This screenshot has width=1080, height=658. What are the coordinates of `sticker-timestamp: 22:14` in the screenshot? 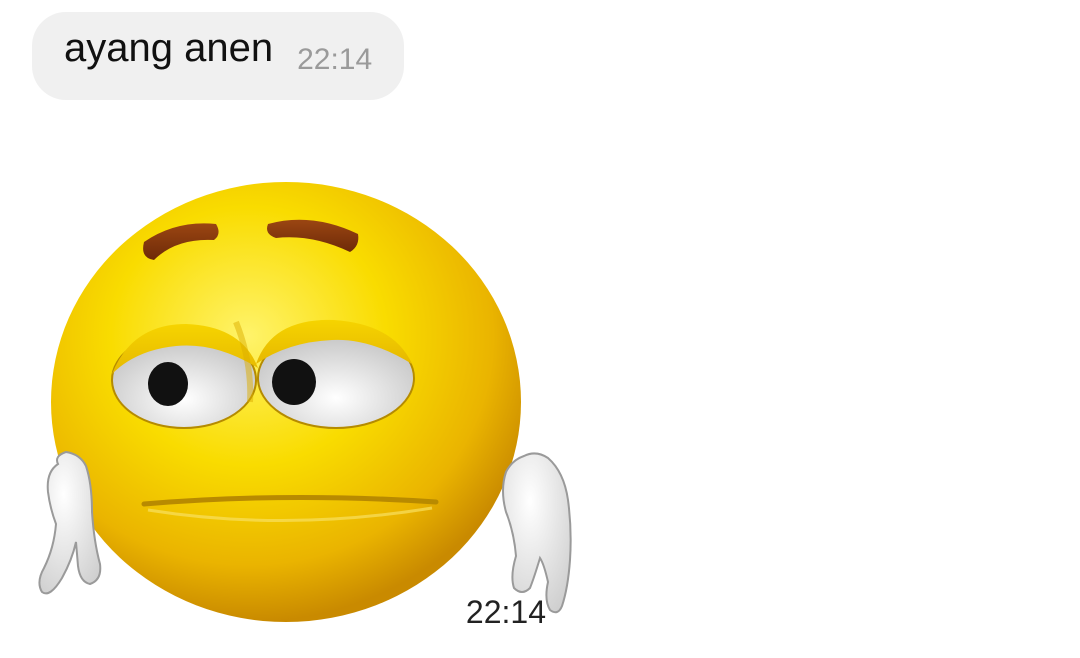 It's located at (505, 612).